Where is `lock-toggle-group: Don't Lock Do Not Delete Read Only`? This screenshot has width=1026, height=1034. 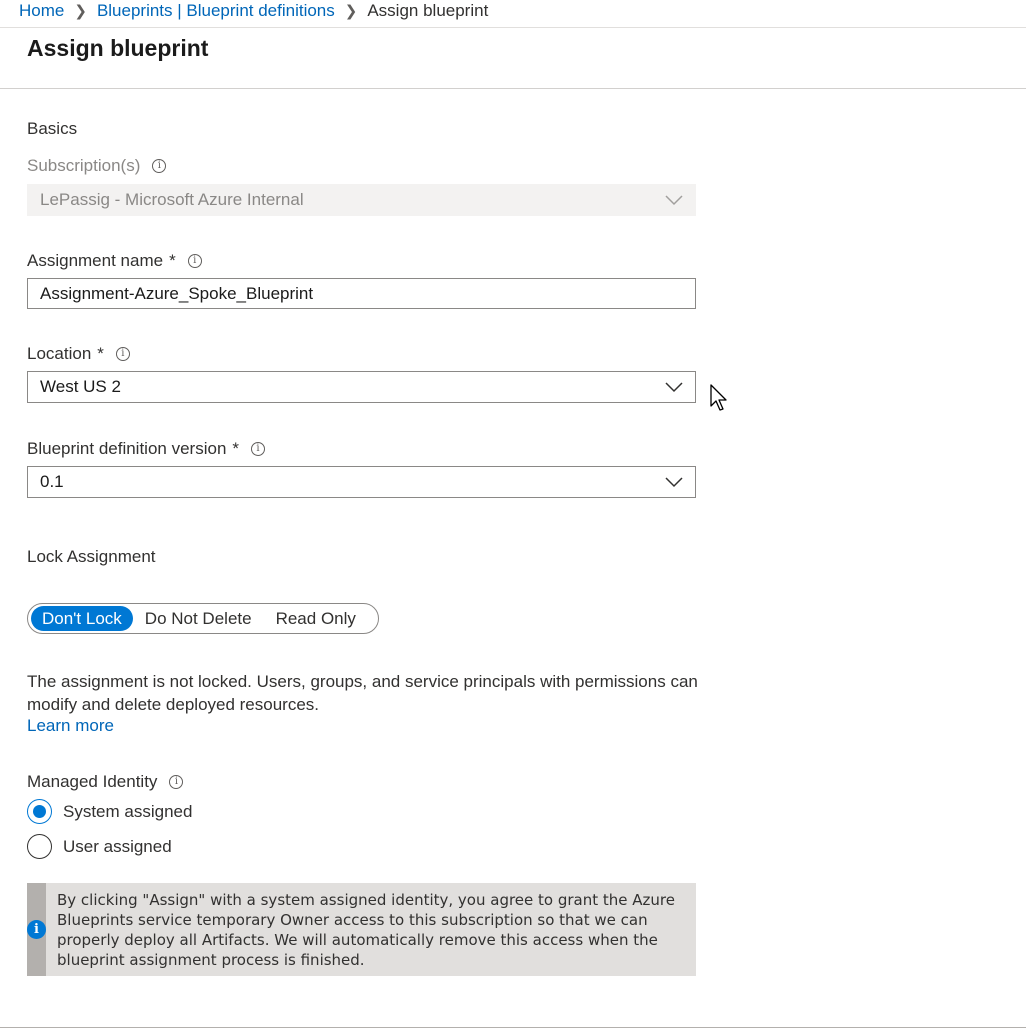
lock-toggle-group: Don't Lock Do Not Delete Read Only is located at coordinates (203, 618).